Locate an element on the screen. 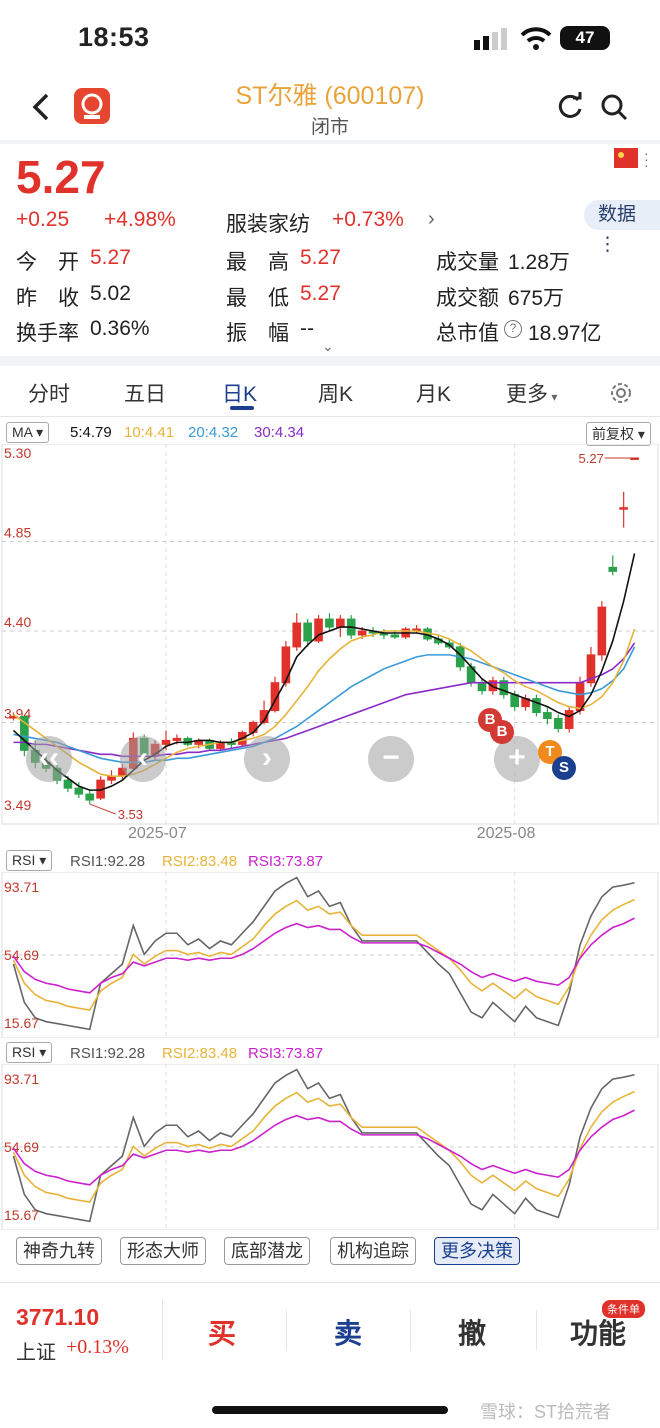  tab-more: 更多 ▾ is located at coordinates (531, 393).